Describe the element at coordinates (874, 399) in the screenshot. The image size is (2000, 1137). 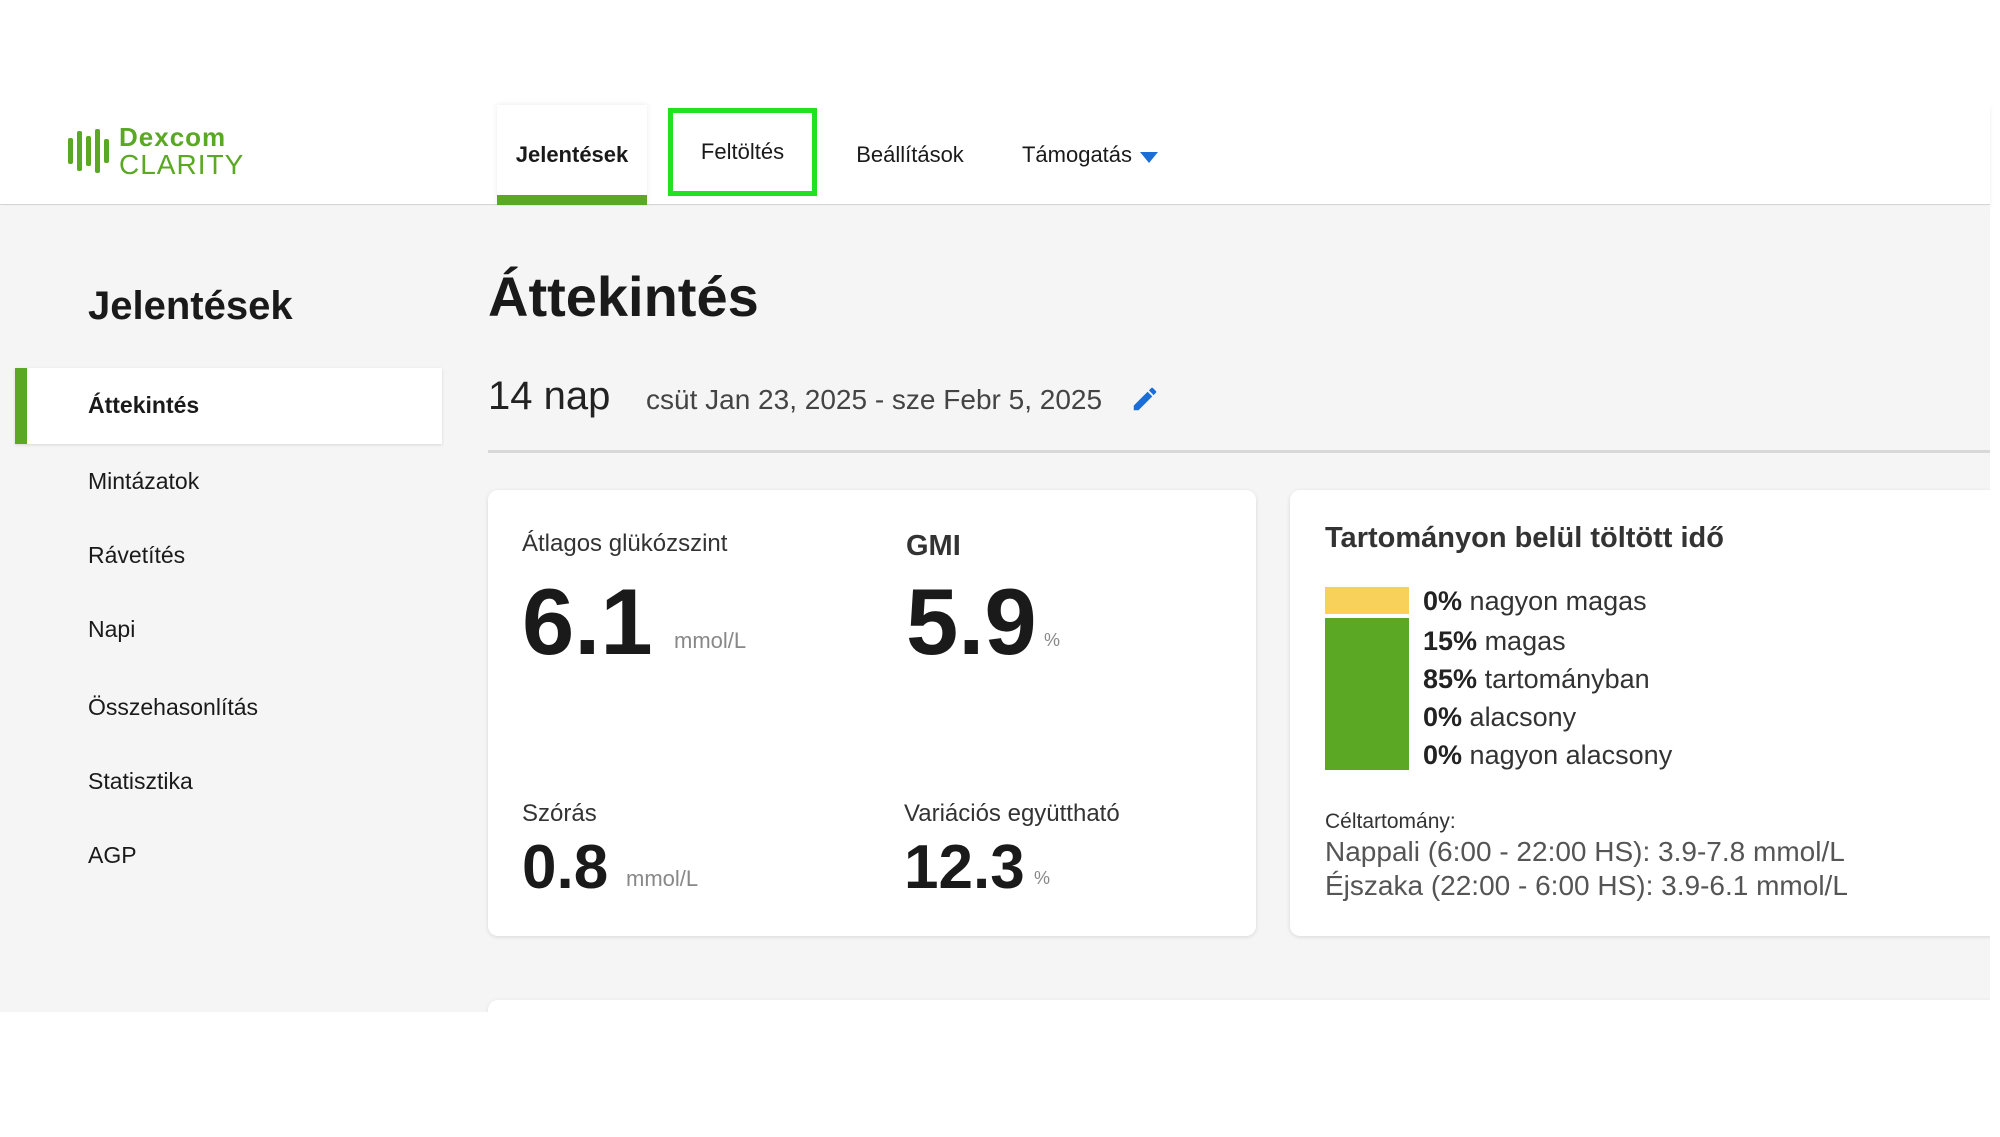
I see `date-range-text: csüt Jan 23, 2025 - sze Febr 5, 2025` at that location.